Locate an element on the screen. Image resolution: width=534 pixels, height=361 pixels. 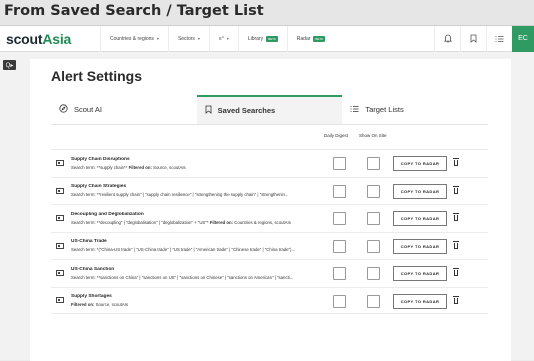
tab-saved-searches: Saved Searches is located at coordinates (269, 109).